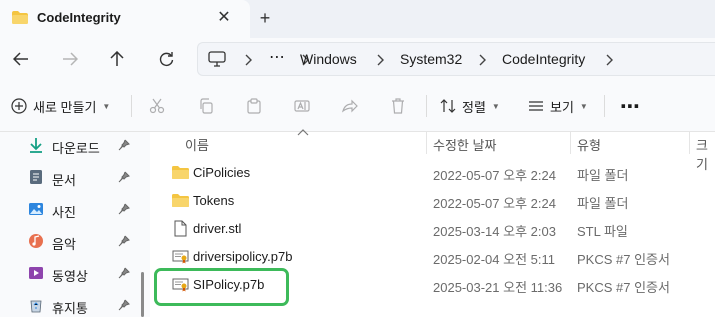 The width and height of the screenshot is (715, 317). What do you see at coordinates (70, 59) in the screenshot?
I see `forward-button` at bounding box center [70, 59].